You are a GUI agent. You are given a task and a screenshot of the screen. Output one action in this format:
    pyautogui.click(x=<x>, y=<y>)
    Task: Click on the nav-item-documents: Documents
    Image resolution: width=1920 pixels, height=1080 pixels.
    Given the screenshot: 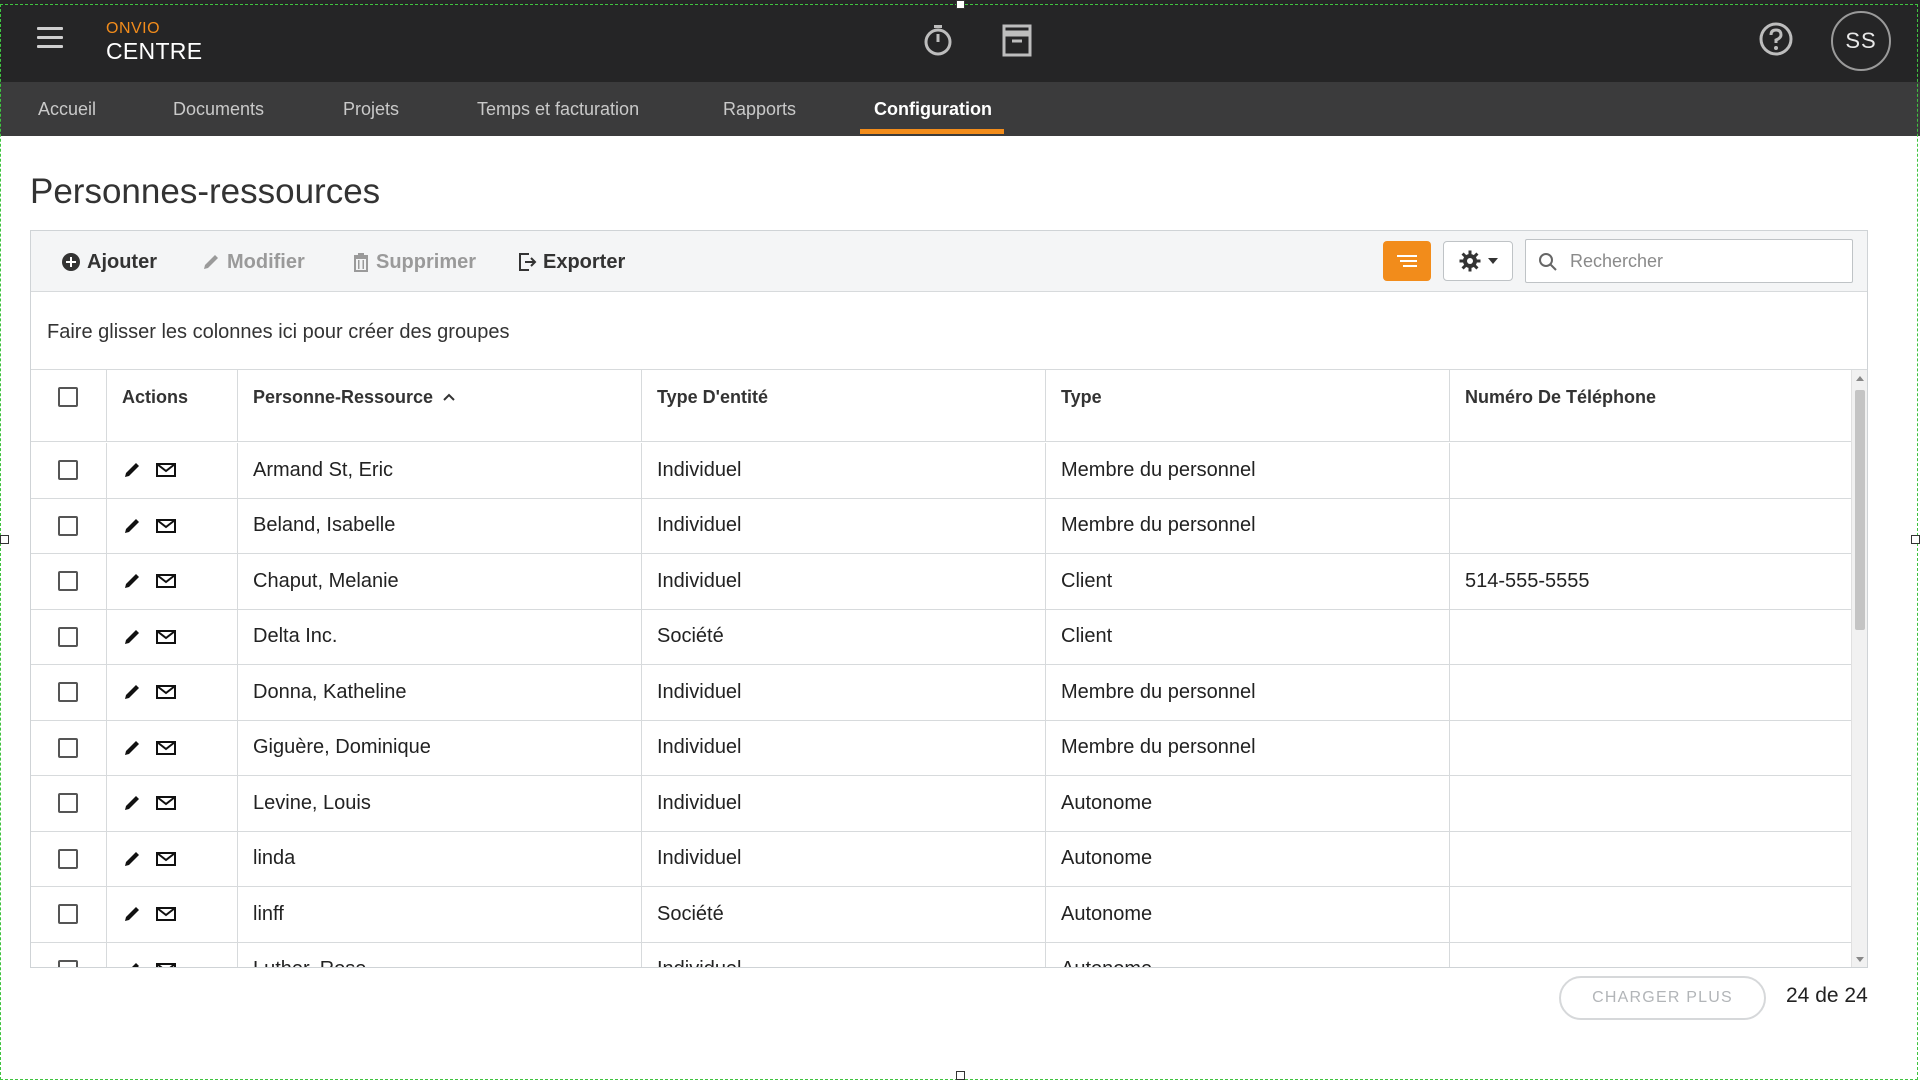 What is the action you would take?
    pyautogui.click(x=218, y=109)
    